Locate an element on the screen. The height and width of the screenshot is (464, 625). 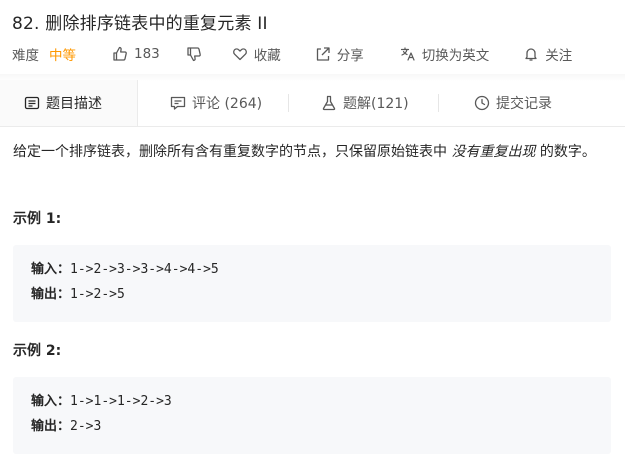
like-button: 183 is located at coordinates (136, 54).